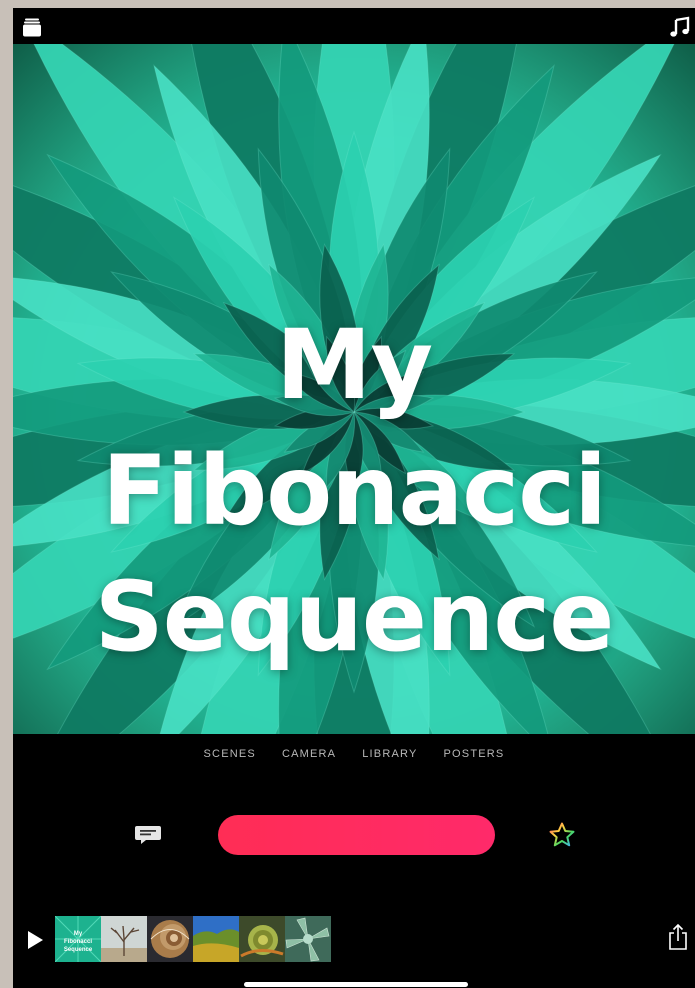 This screenshot has height=988, width=695. I want to click on svg-text: Sequence, so click(78, 950).